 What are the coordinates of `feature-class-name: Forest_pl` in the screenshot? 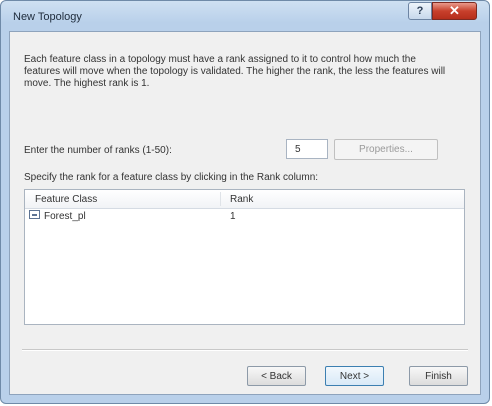 It's located at (65, 216).